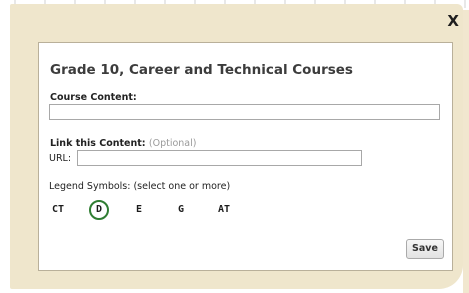 The width and height of the screenshot is (469, 293). I want to click on close-icon: X, so click(453, 21).